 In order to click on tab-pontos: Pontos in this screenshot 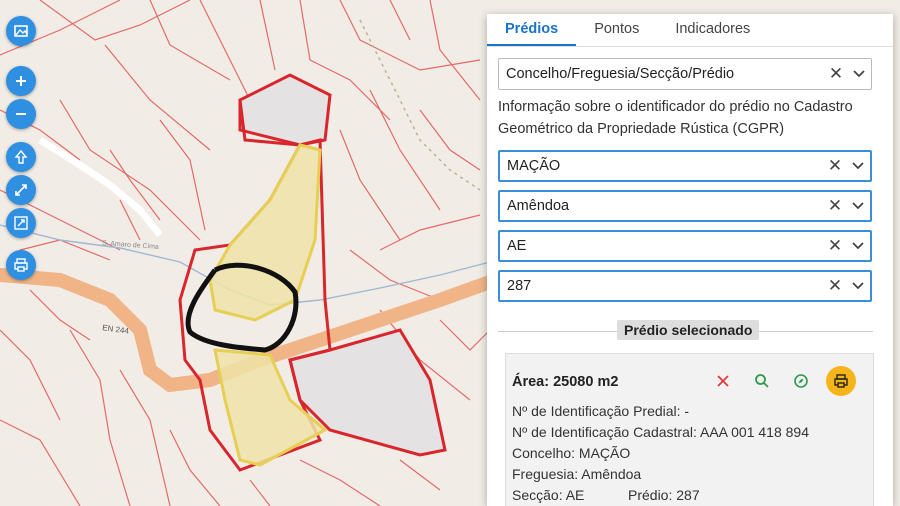, I will do `click(616, 30)`.